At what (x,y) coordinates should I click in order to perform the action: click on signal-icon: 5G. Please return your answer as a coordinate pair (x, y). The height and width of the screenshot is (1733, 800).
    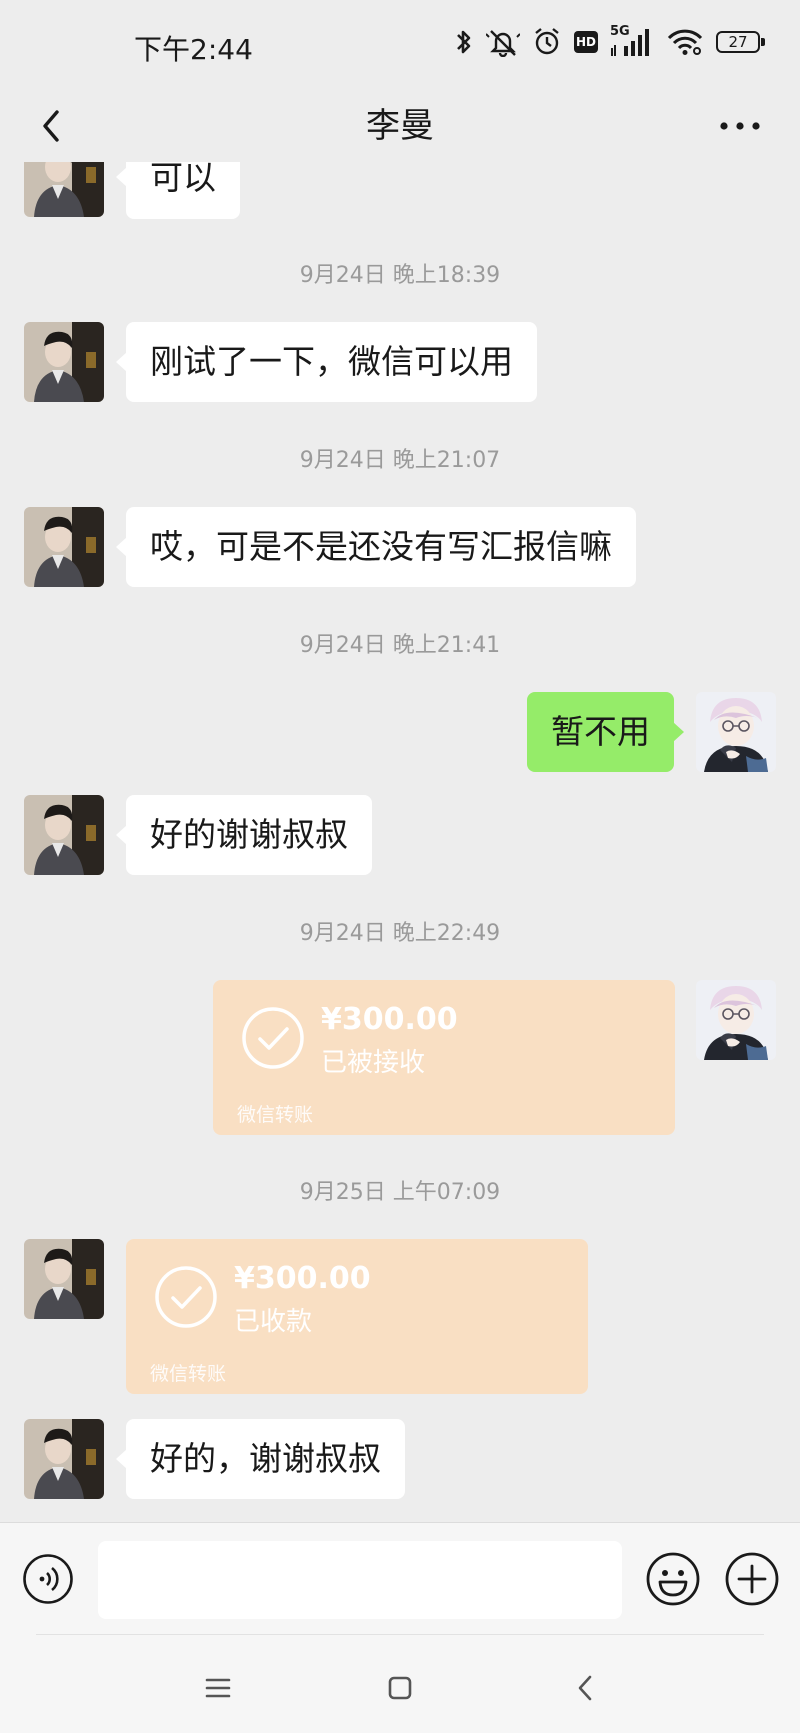
    Looking at the image, I should click on (632, 41).